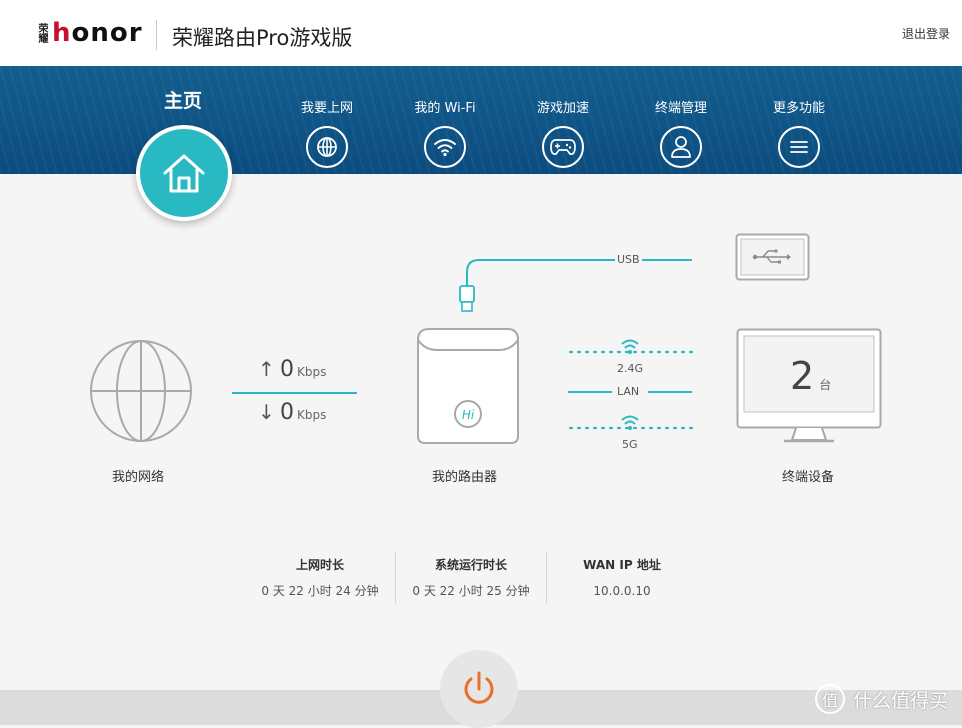 This screenshot has height=728, width=962. I want to click on wifi-24g-label: 2.4G, so click(630, 368).